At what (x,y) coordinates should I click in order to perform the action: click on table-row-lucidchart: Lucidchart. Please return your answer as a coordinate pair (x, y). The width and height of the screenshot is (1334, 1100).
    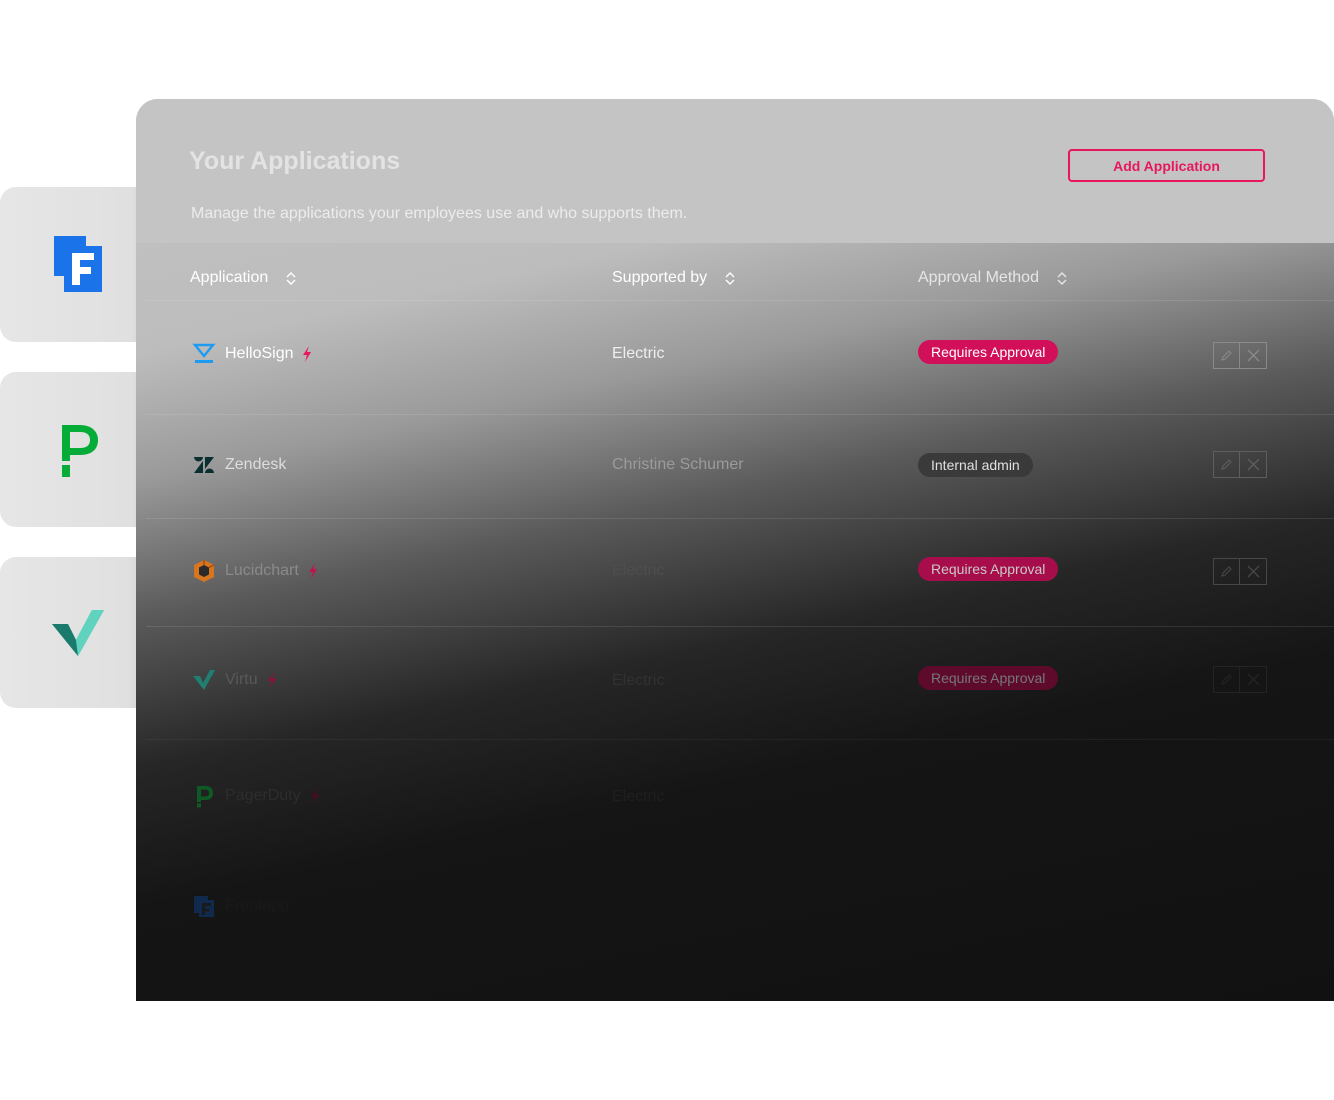
    Looking at the image, I should click on (255, 571).